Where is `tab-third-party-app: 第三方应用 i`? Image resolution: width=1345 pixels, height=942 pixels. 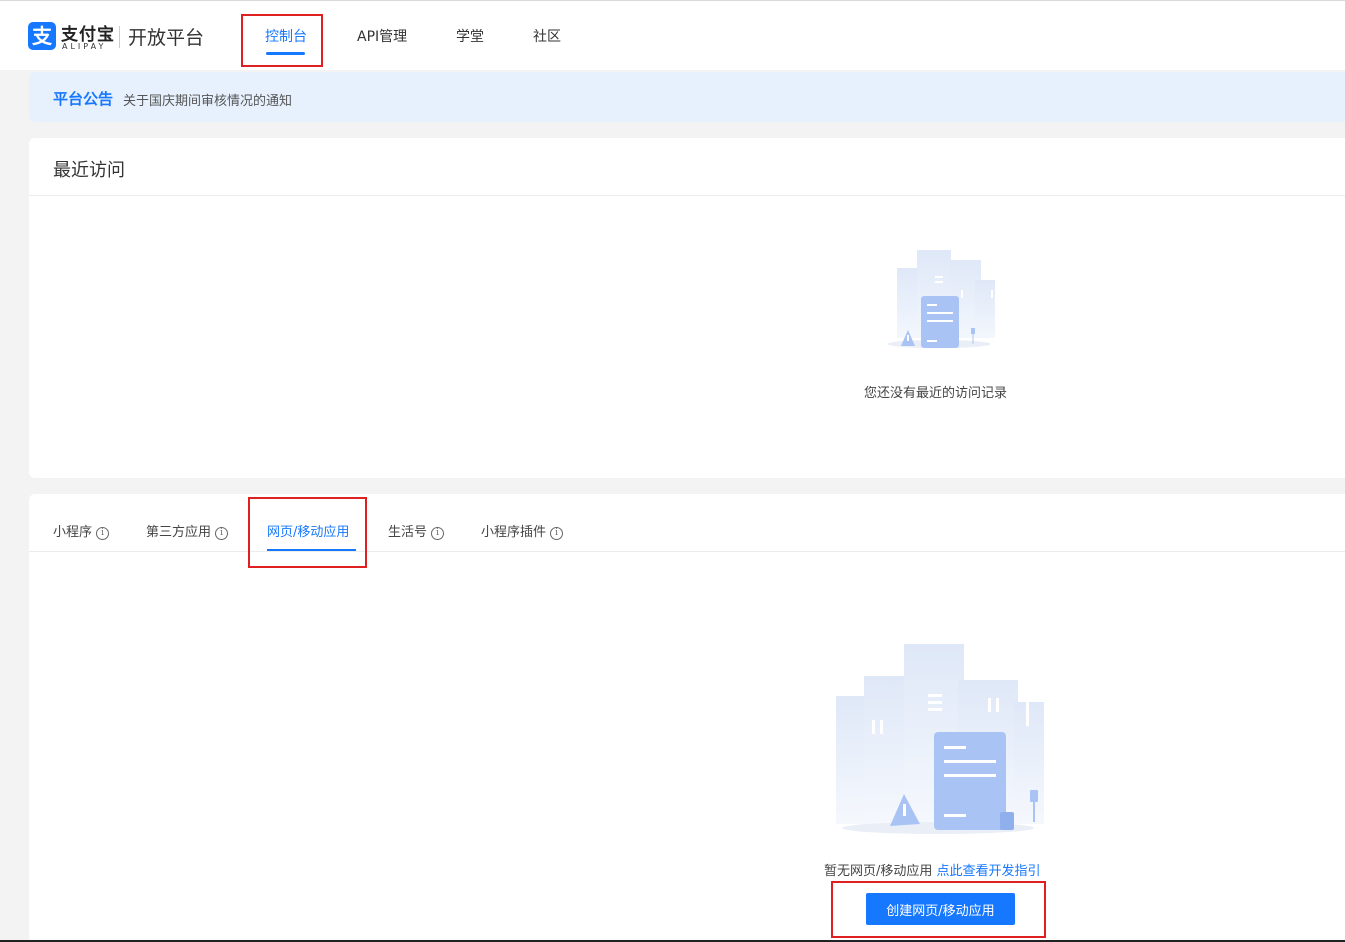 tab-third-party-app: 第三方应用 i is located at coordinates (187, 530).